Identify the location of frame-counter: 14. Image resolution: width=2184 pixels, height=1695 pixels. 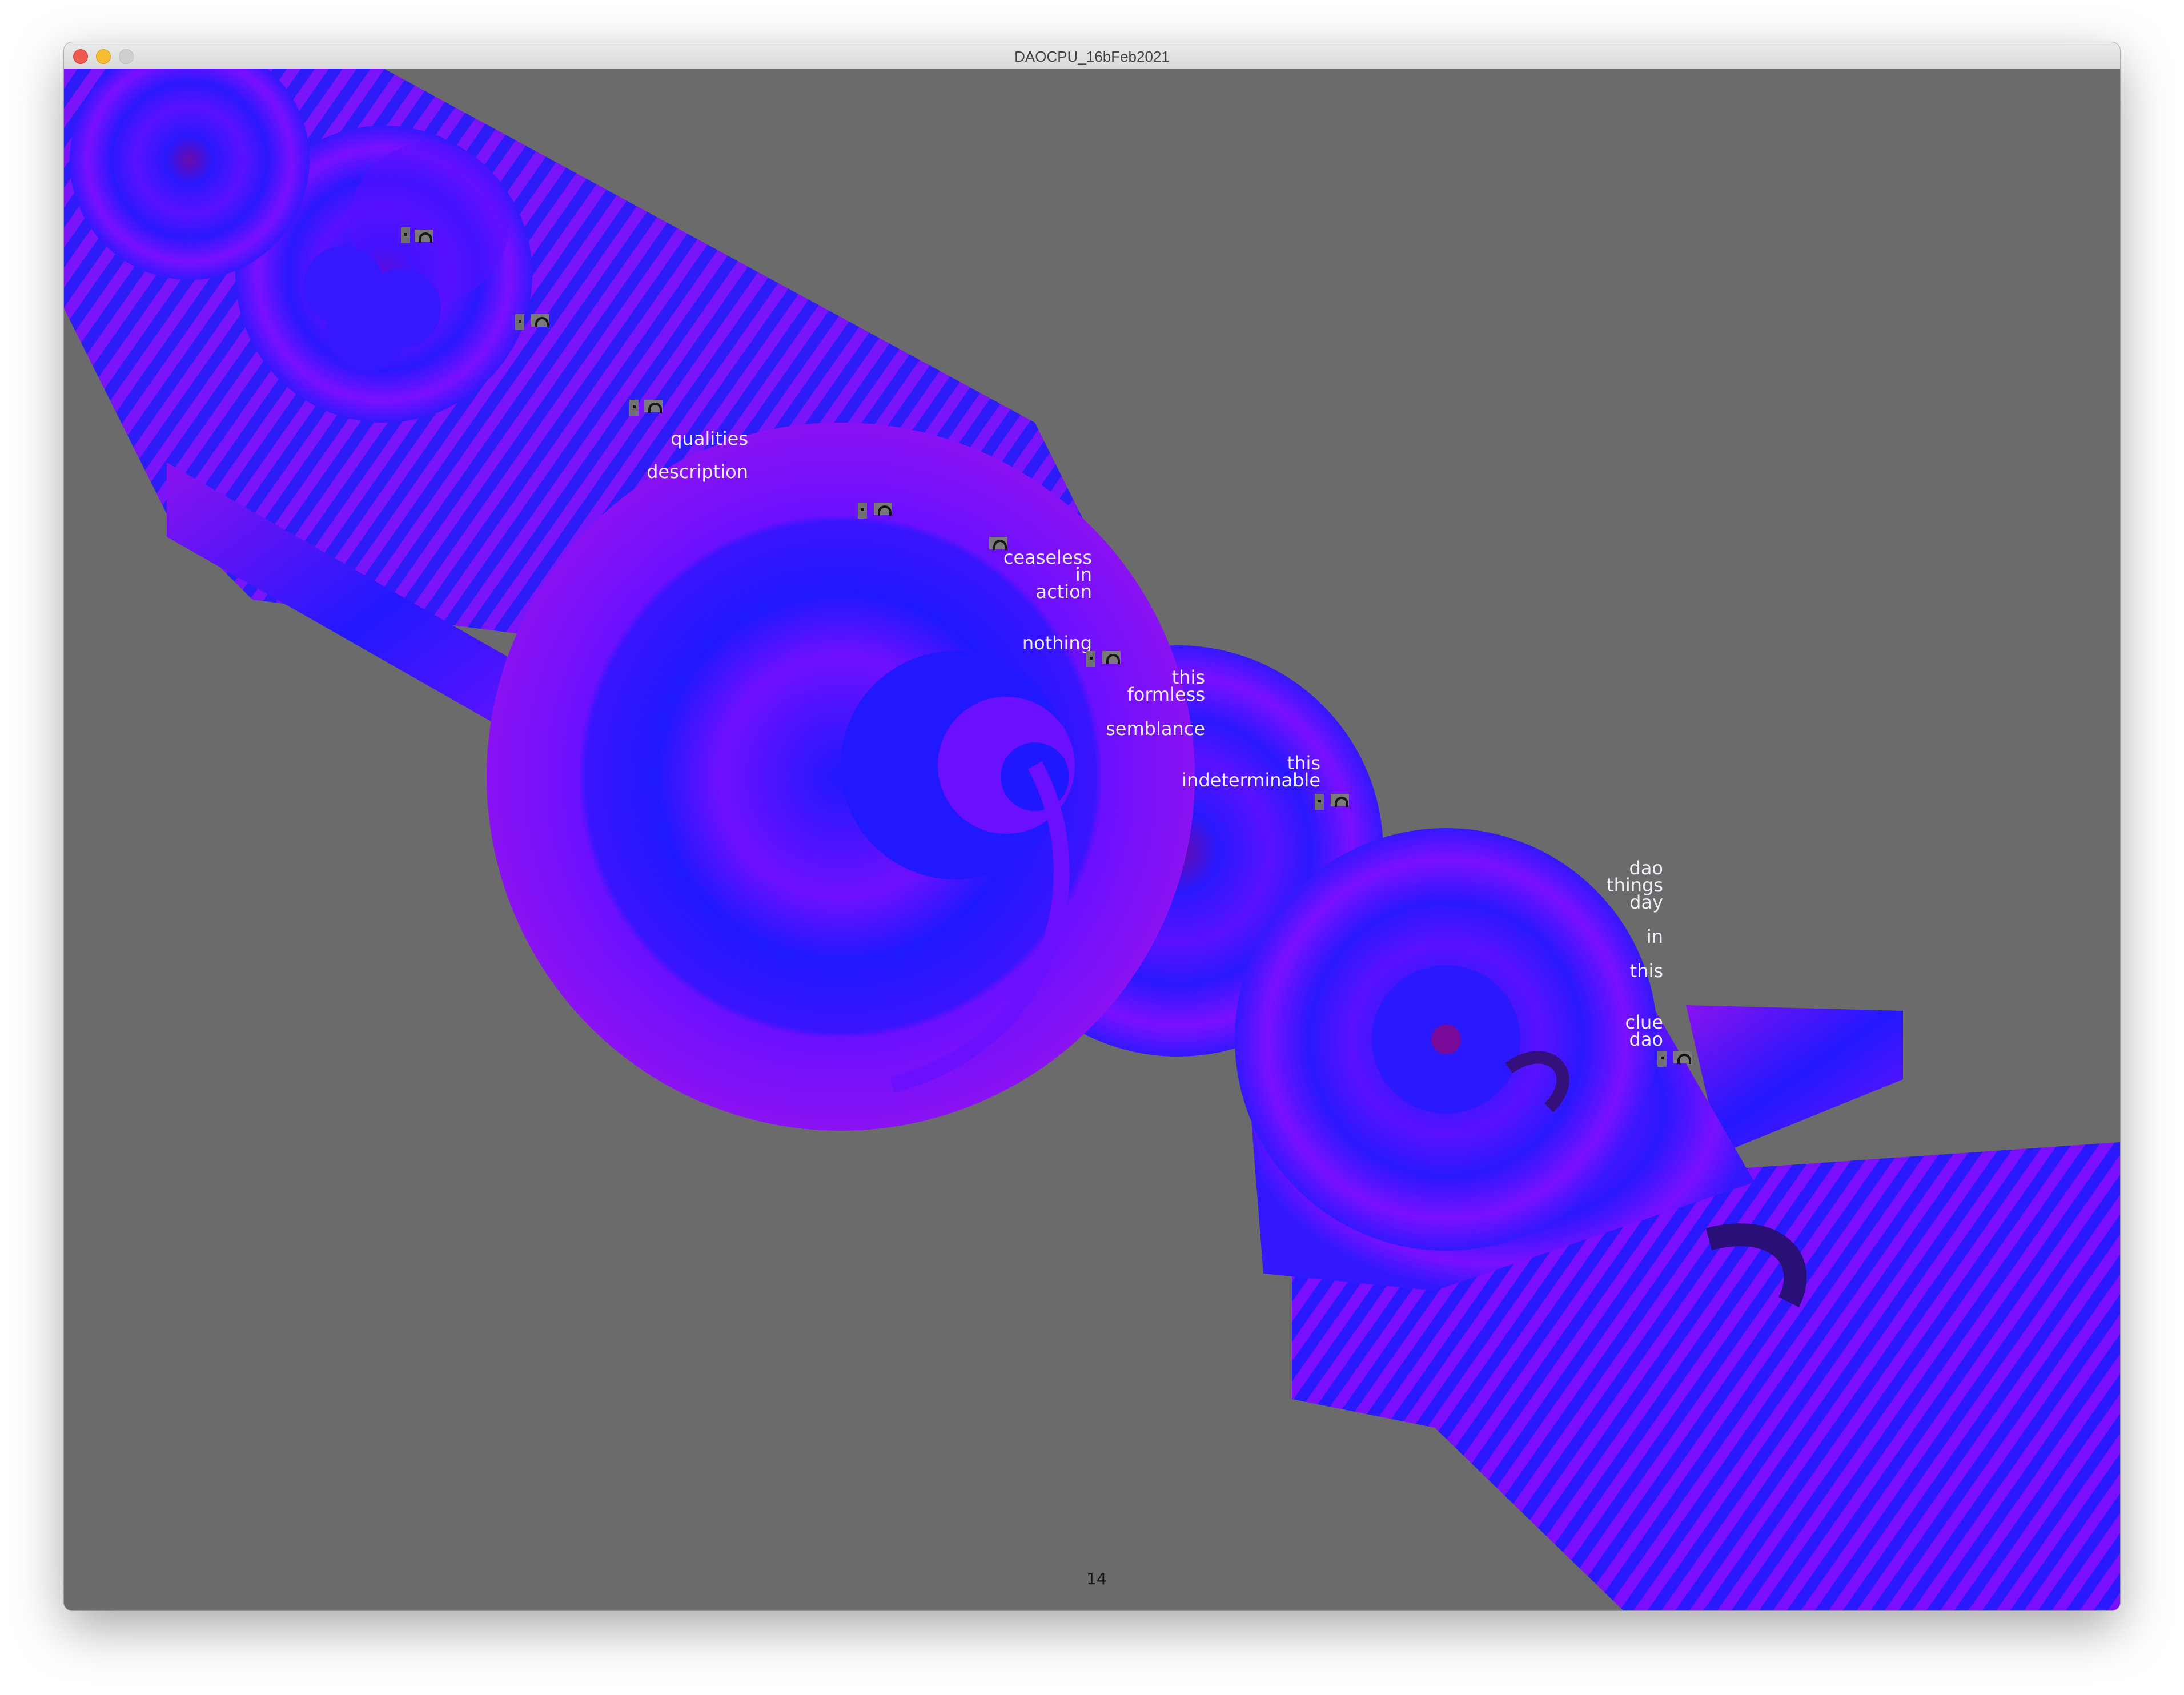
(1096, 1578).